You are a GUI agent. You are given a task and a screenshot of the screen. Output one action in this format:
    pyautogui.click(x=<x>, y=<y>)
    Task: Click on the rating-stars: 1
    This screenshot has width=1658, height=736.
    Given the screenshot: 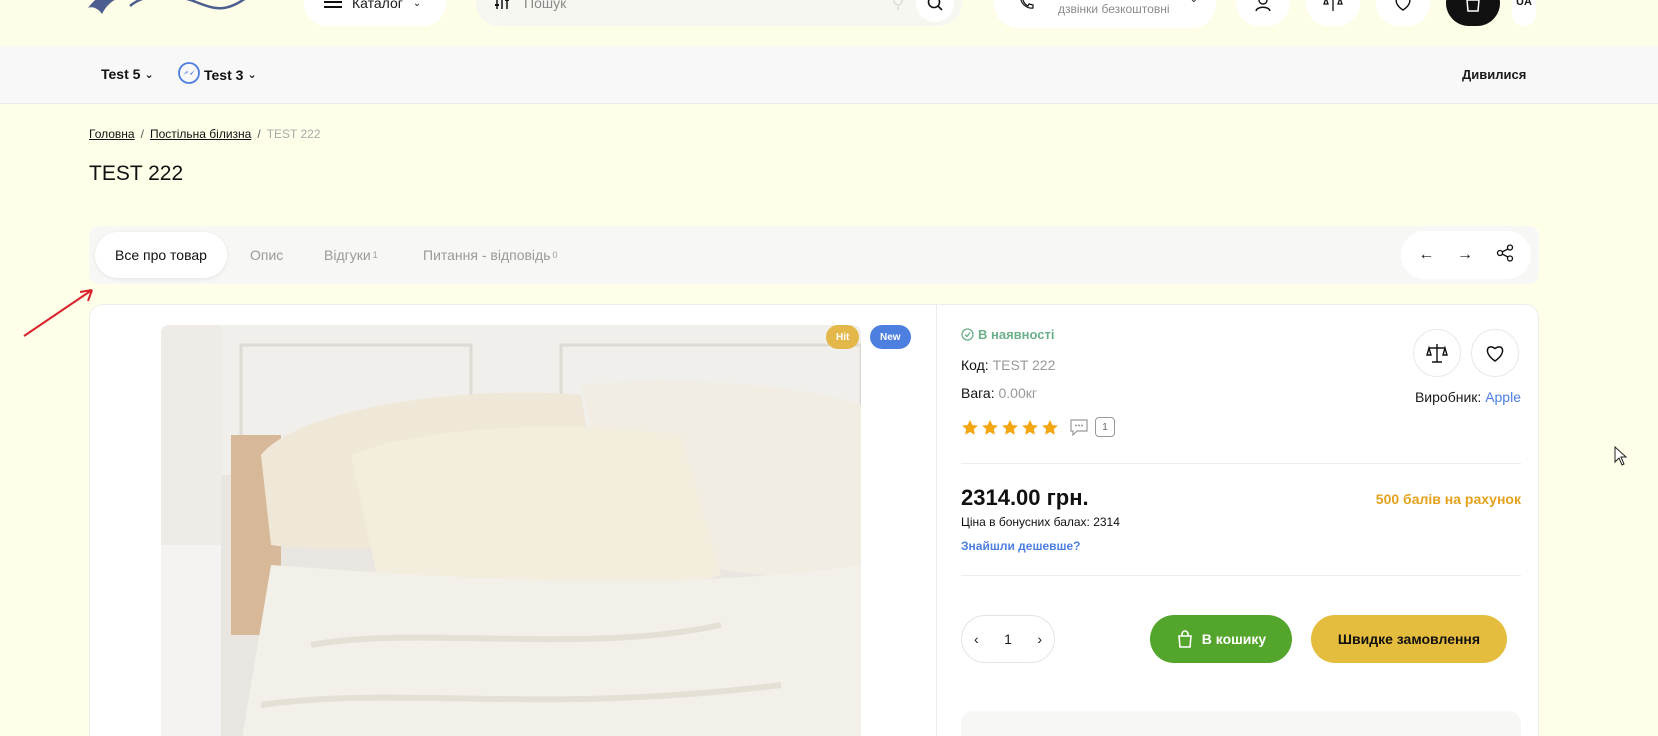 What is the action you would take?
    pyautogui.click(x=1038, y=427)
    